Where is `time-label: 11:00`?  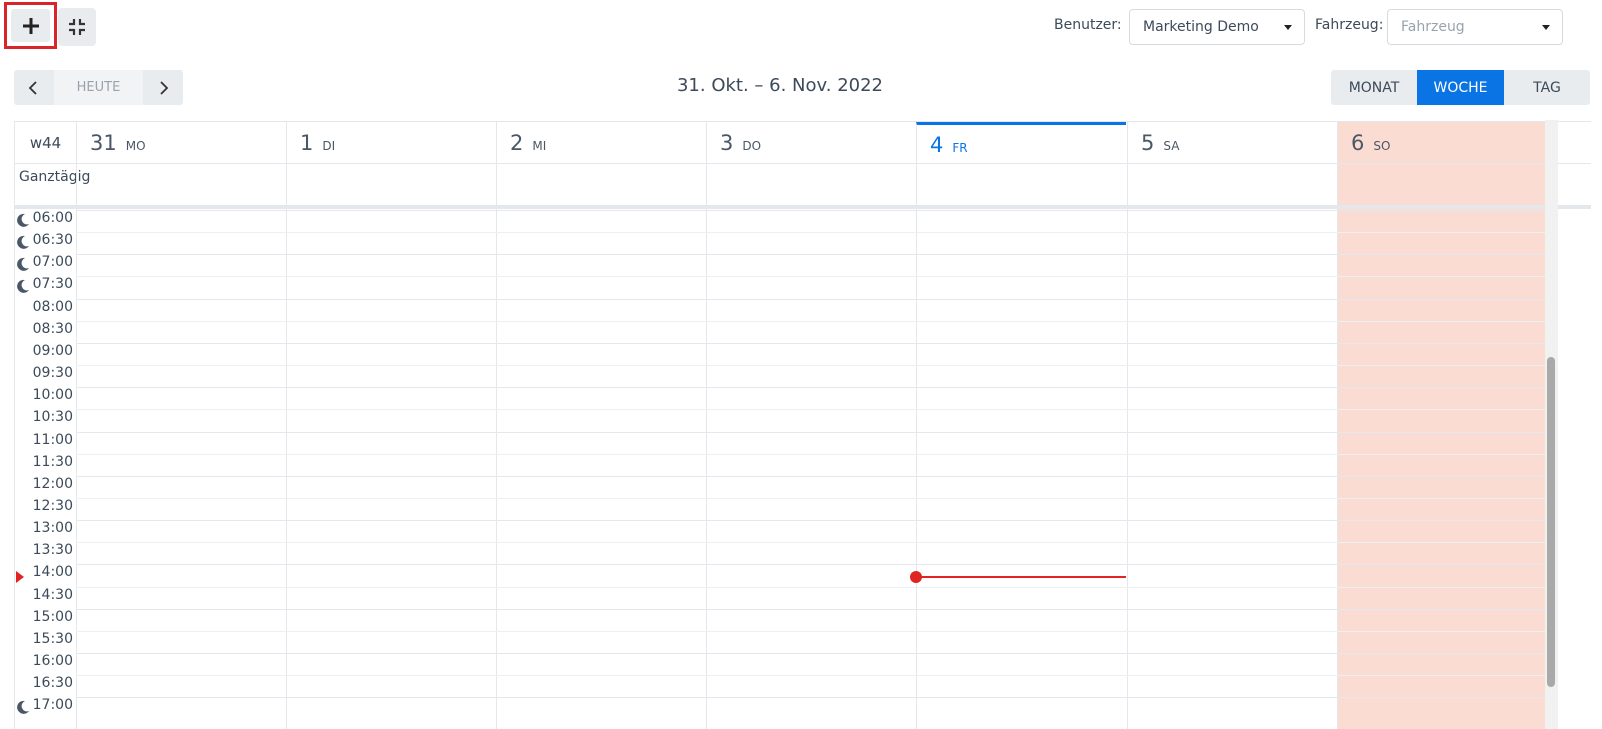
time-label: 11:00 is located at coordinates (52, 440).